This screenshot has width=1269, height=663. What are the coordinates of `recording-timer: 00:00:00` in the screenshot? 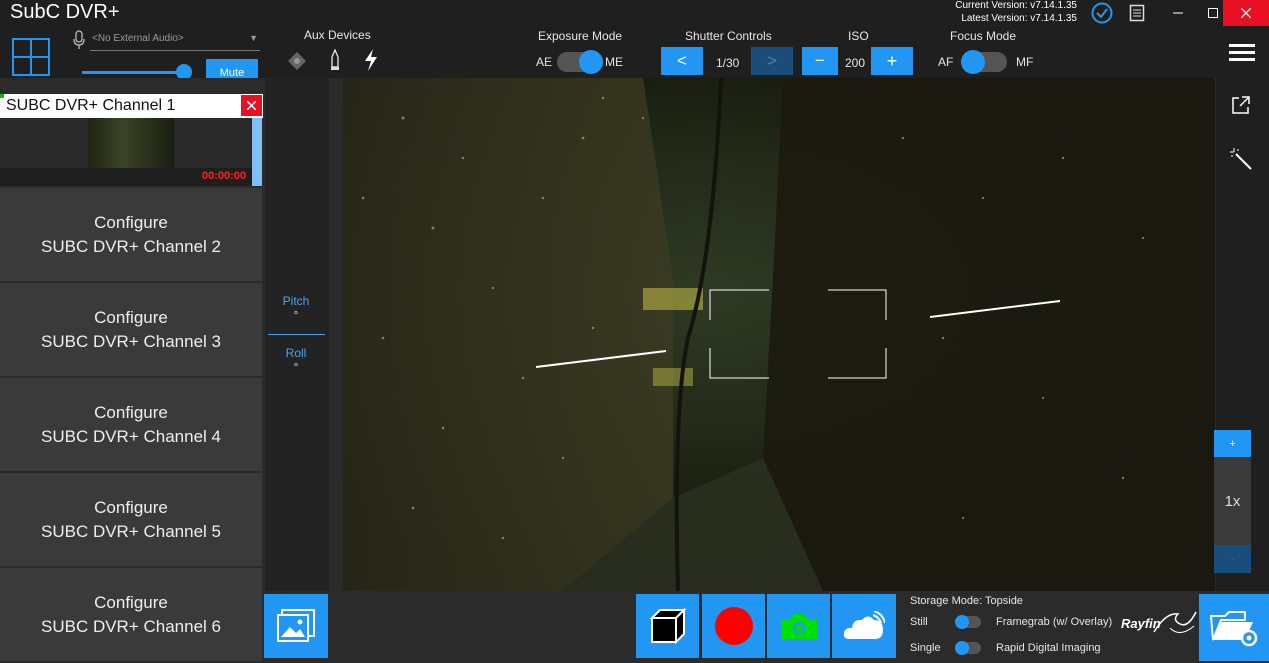 It's located at (223, 176).